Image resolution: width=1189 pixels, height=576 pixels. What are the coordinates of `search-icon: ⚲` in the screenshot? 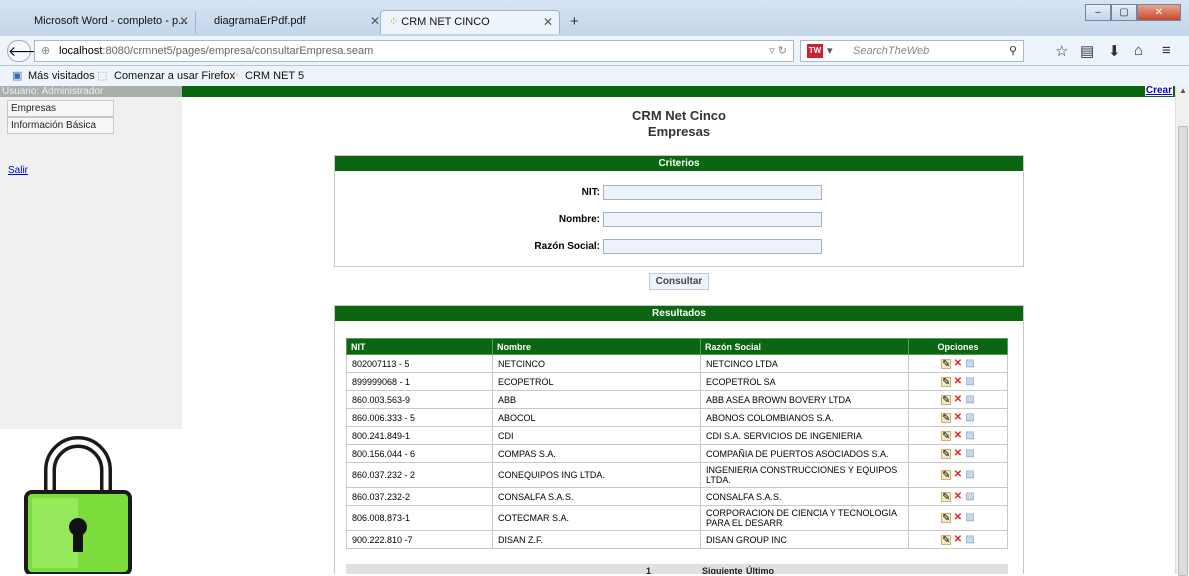 It's located at (1013, 51).